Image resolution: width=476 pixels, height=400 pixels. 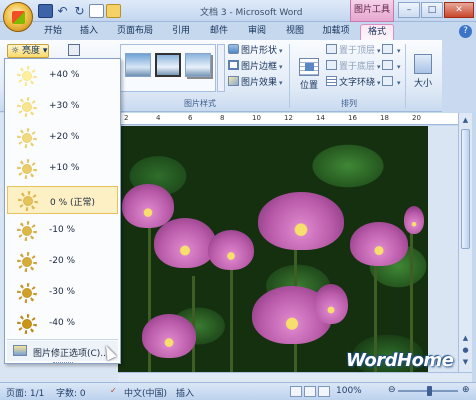 I want to click on send-to-back-button: 置于底层 ▾, so click(x=353, y=67).